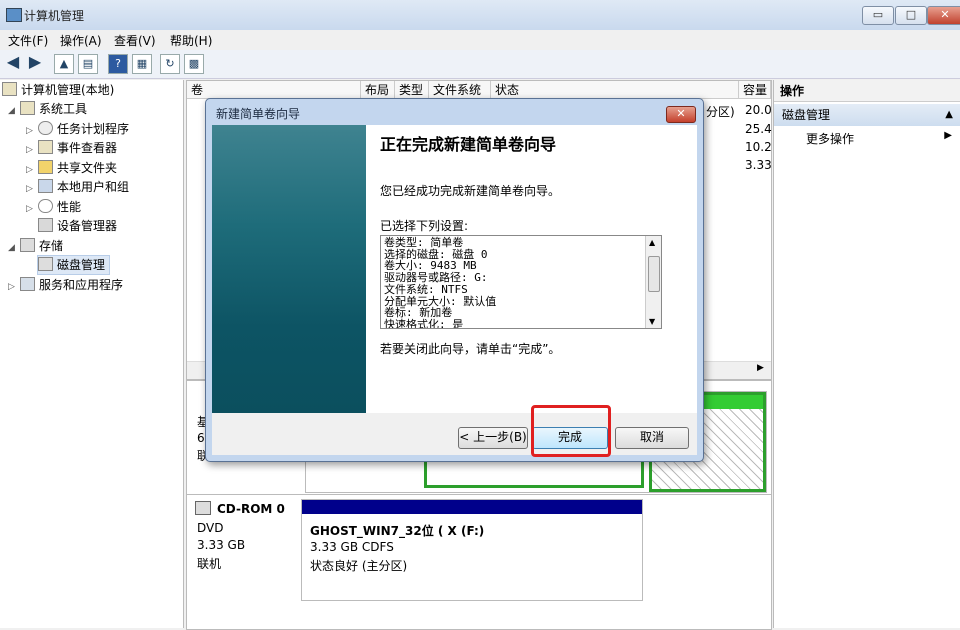 Image resolution: width=960 pixels, height=630 pixels. Describe the element at coordinates (45, 206) in the screenshot. I see `performance-icon` at that location.